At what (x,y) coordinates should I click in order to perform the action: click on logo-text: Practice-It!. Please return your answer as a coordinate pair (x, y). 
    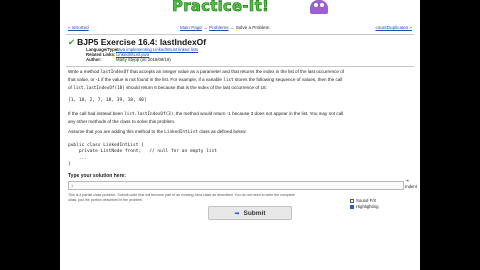
    Looking at the image, I should click on (220, 7).